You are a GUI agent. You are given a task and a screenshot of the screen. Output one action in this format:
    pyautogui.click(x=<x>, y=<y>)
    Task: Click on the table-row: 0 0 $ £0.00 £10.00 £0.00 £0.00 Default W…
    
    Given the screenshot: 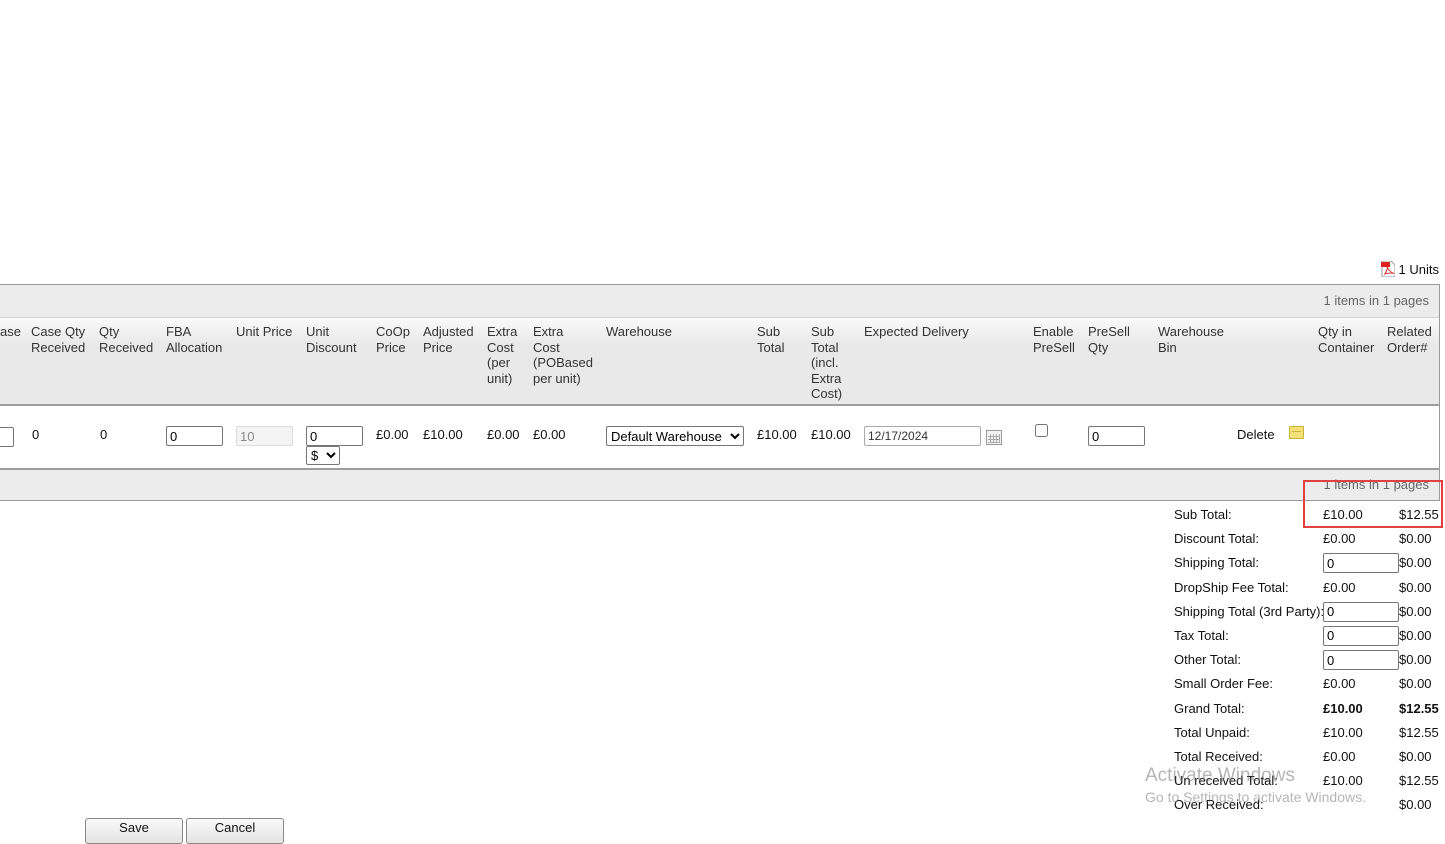 What is the action you would take?
    pyautogui.click(x=719, y=438)
    